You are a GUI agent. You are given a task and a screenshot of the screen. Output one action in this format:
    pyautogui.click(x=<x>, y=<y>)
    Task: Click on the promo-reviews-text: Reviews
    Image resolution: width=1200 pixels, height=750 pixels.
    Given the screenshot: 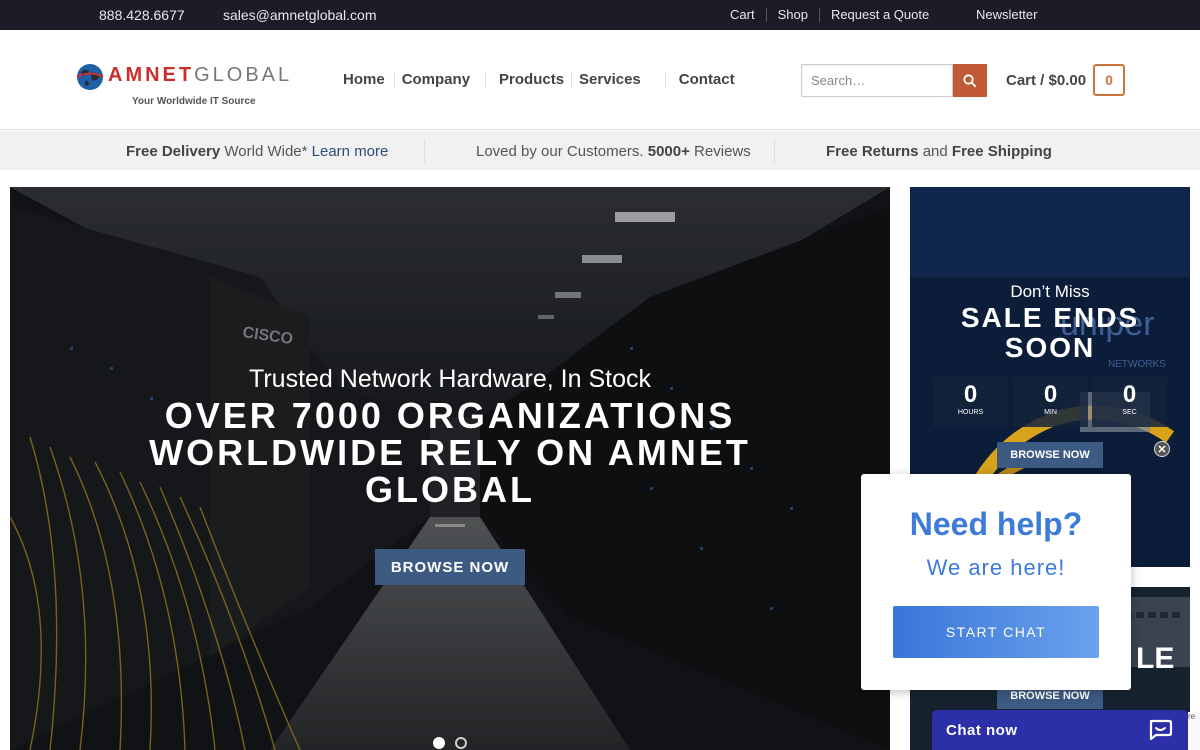 What is the action you would take?
    pyautogui.click(x=720, y=151)
    